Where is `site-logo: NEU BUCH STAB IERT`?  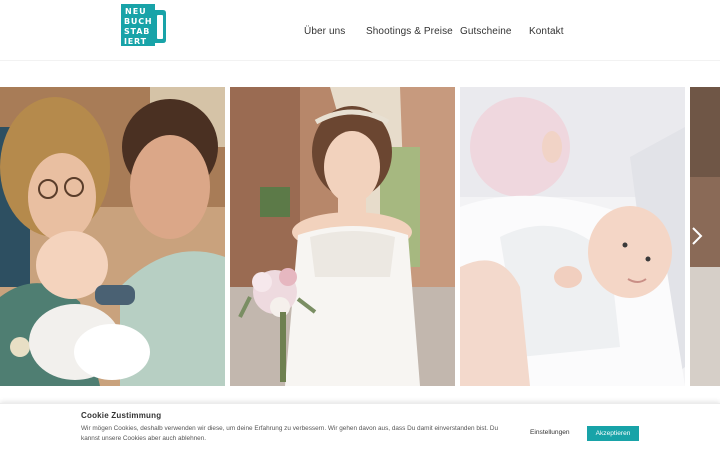 site-logo: NEU BUCH STAB IERT is located at coordinates (143, 25).